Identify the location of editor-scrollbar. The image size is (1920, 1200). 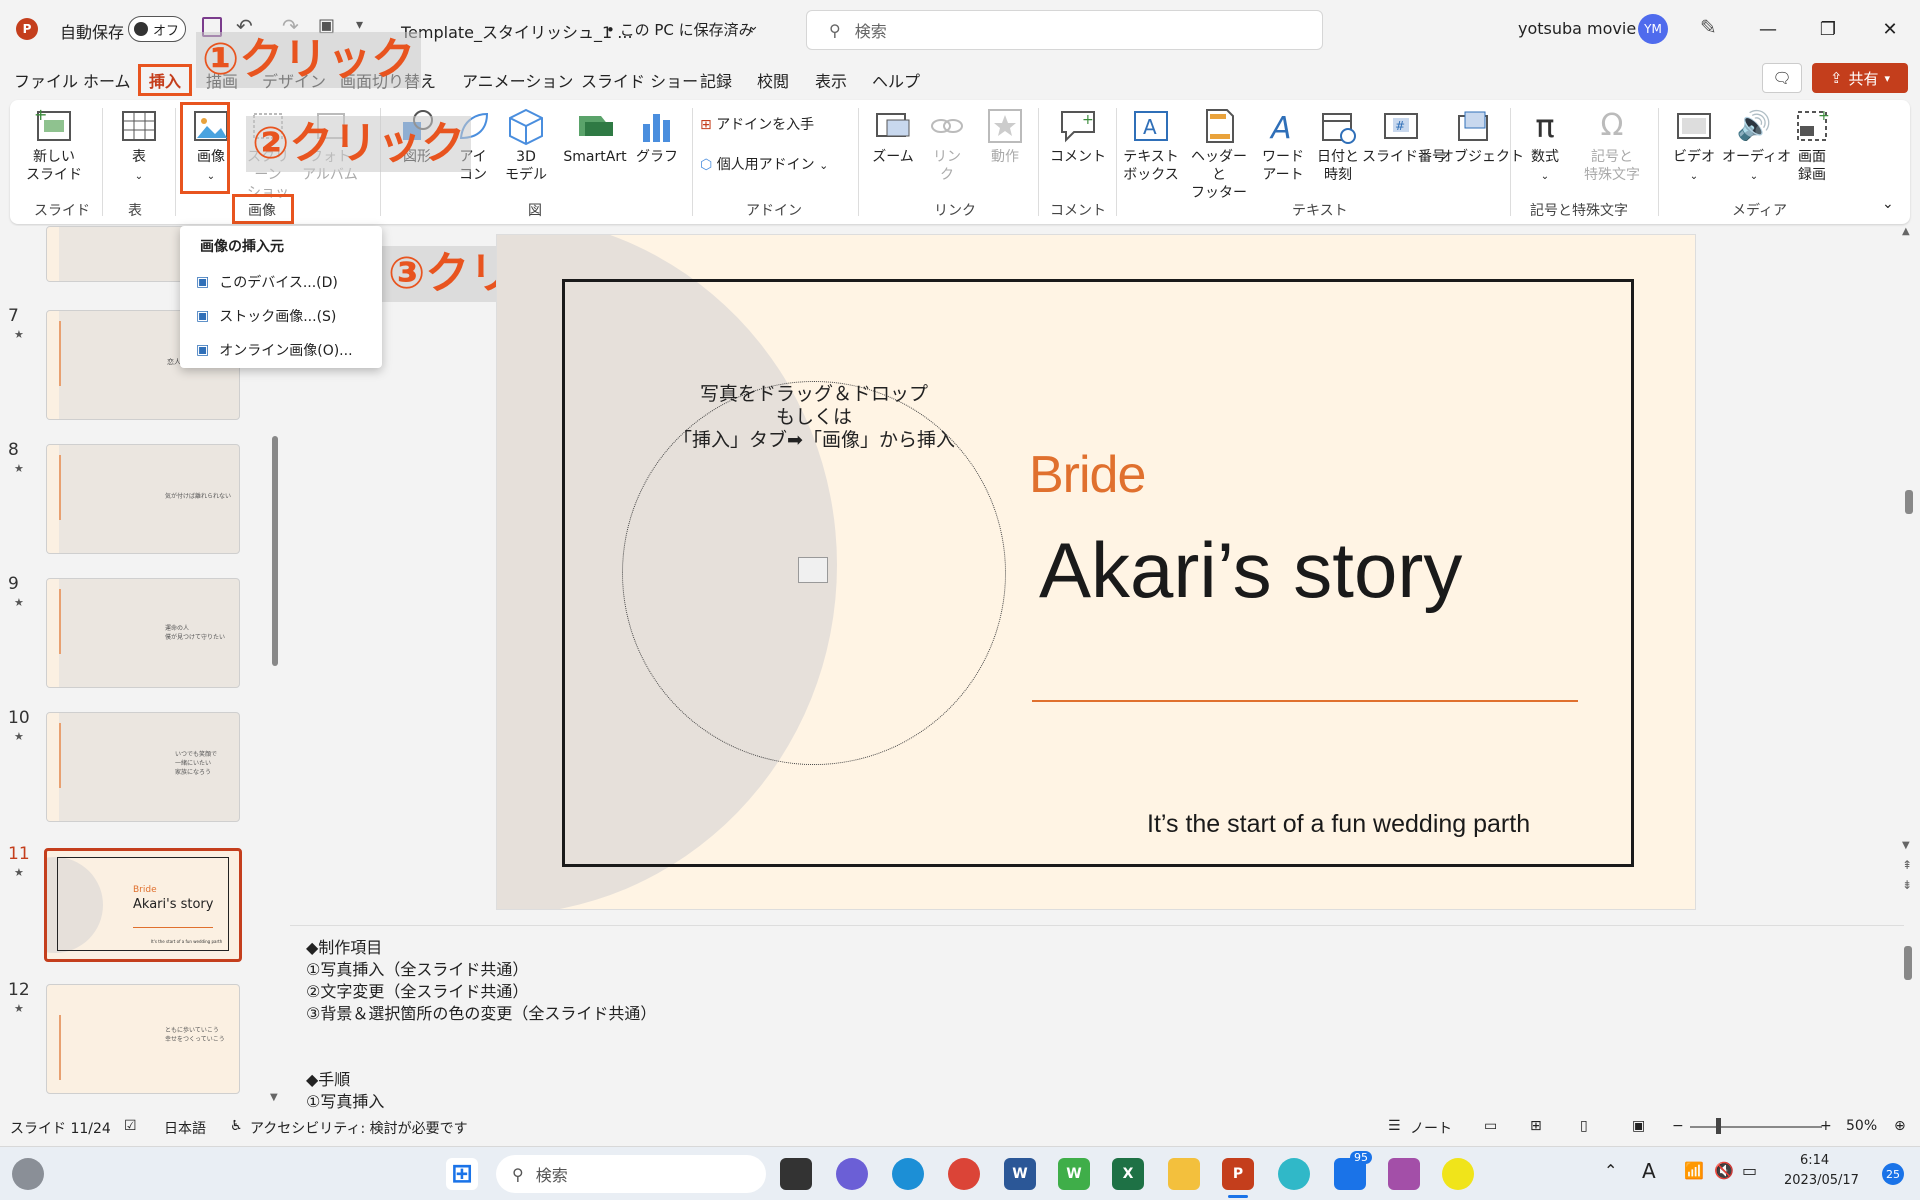
(1909, 502).